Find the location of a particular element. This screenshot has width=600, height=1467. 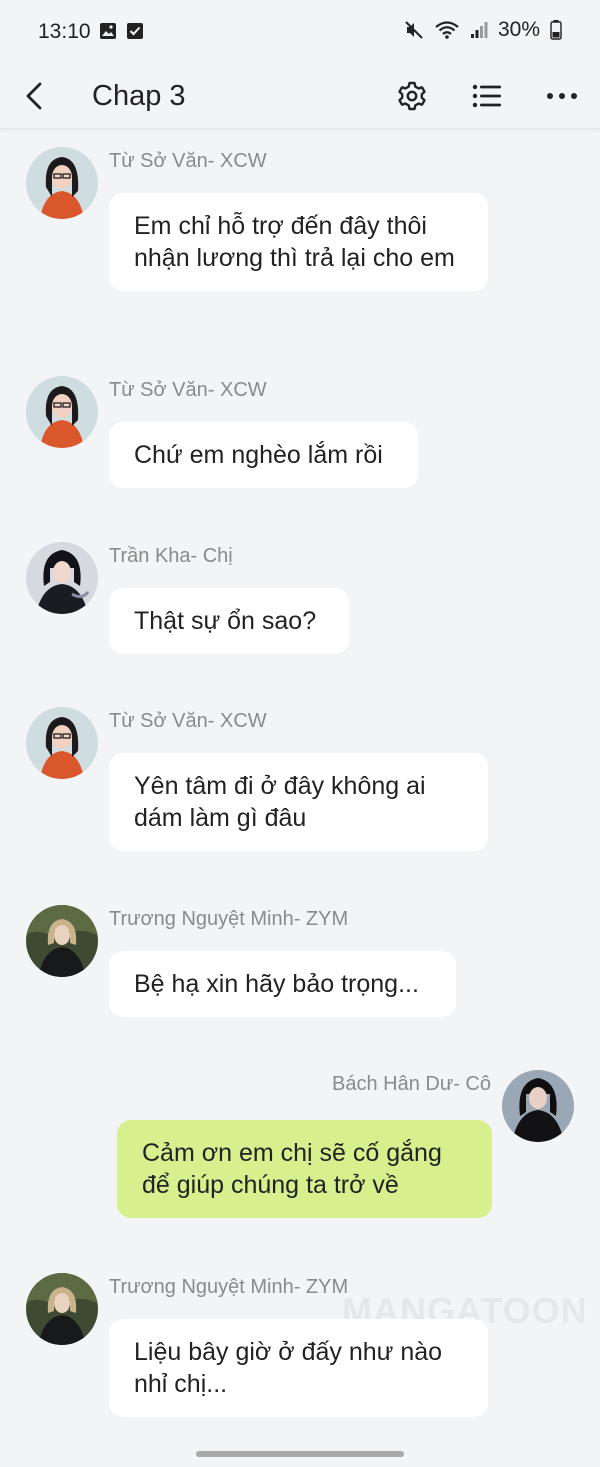

settings-button is located at coordinates (412, 96).